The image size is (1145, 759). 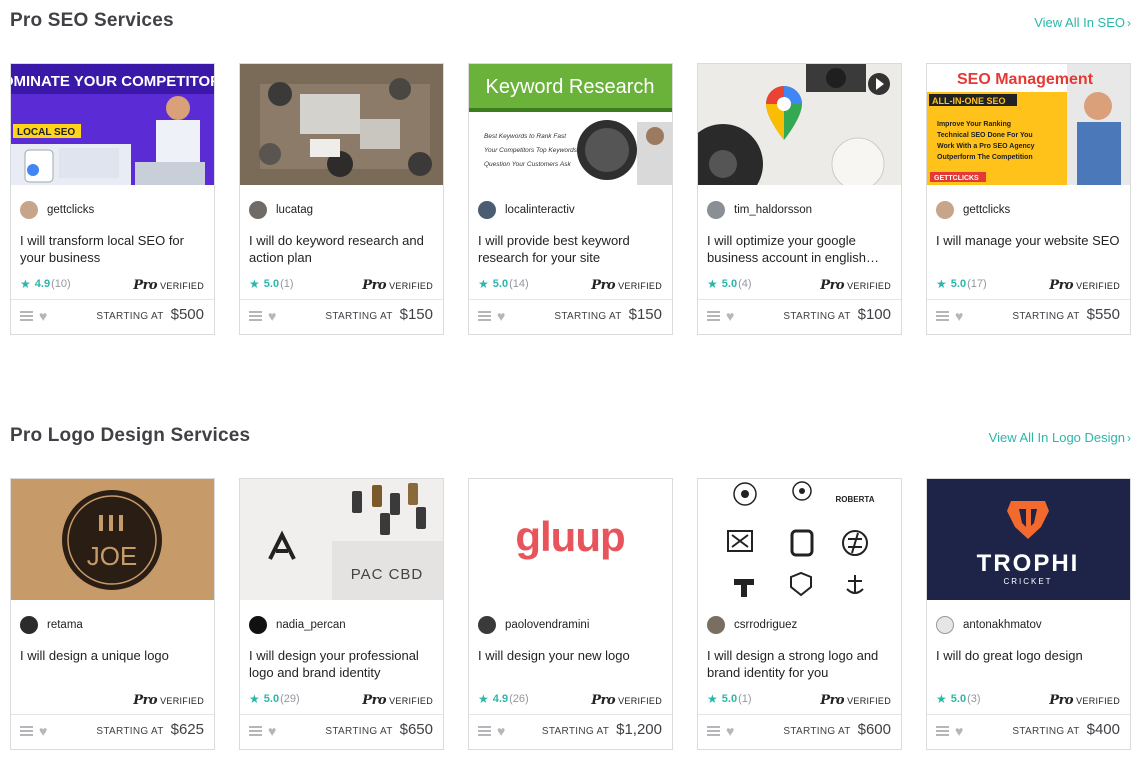 I want to click on card-divider, so click(x=570, y=714).